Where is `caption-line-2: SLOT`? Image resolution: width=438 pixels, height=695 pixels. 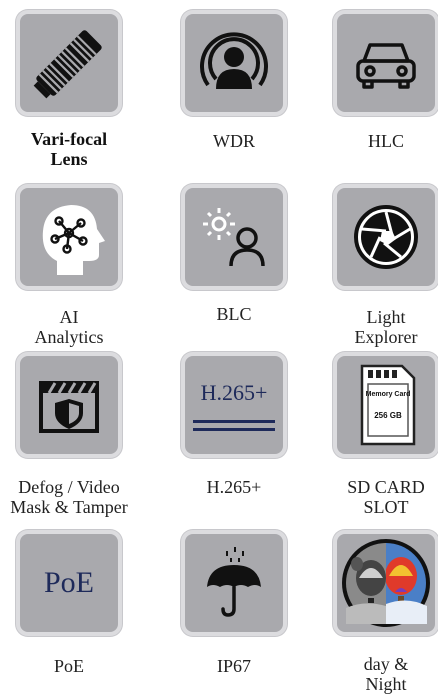 caption-line-2: SLOT is located at coordinates (386, 507).